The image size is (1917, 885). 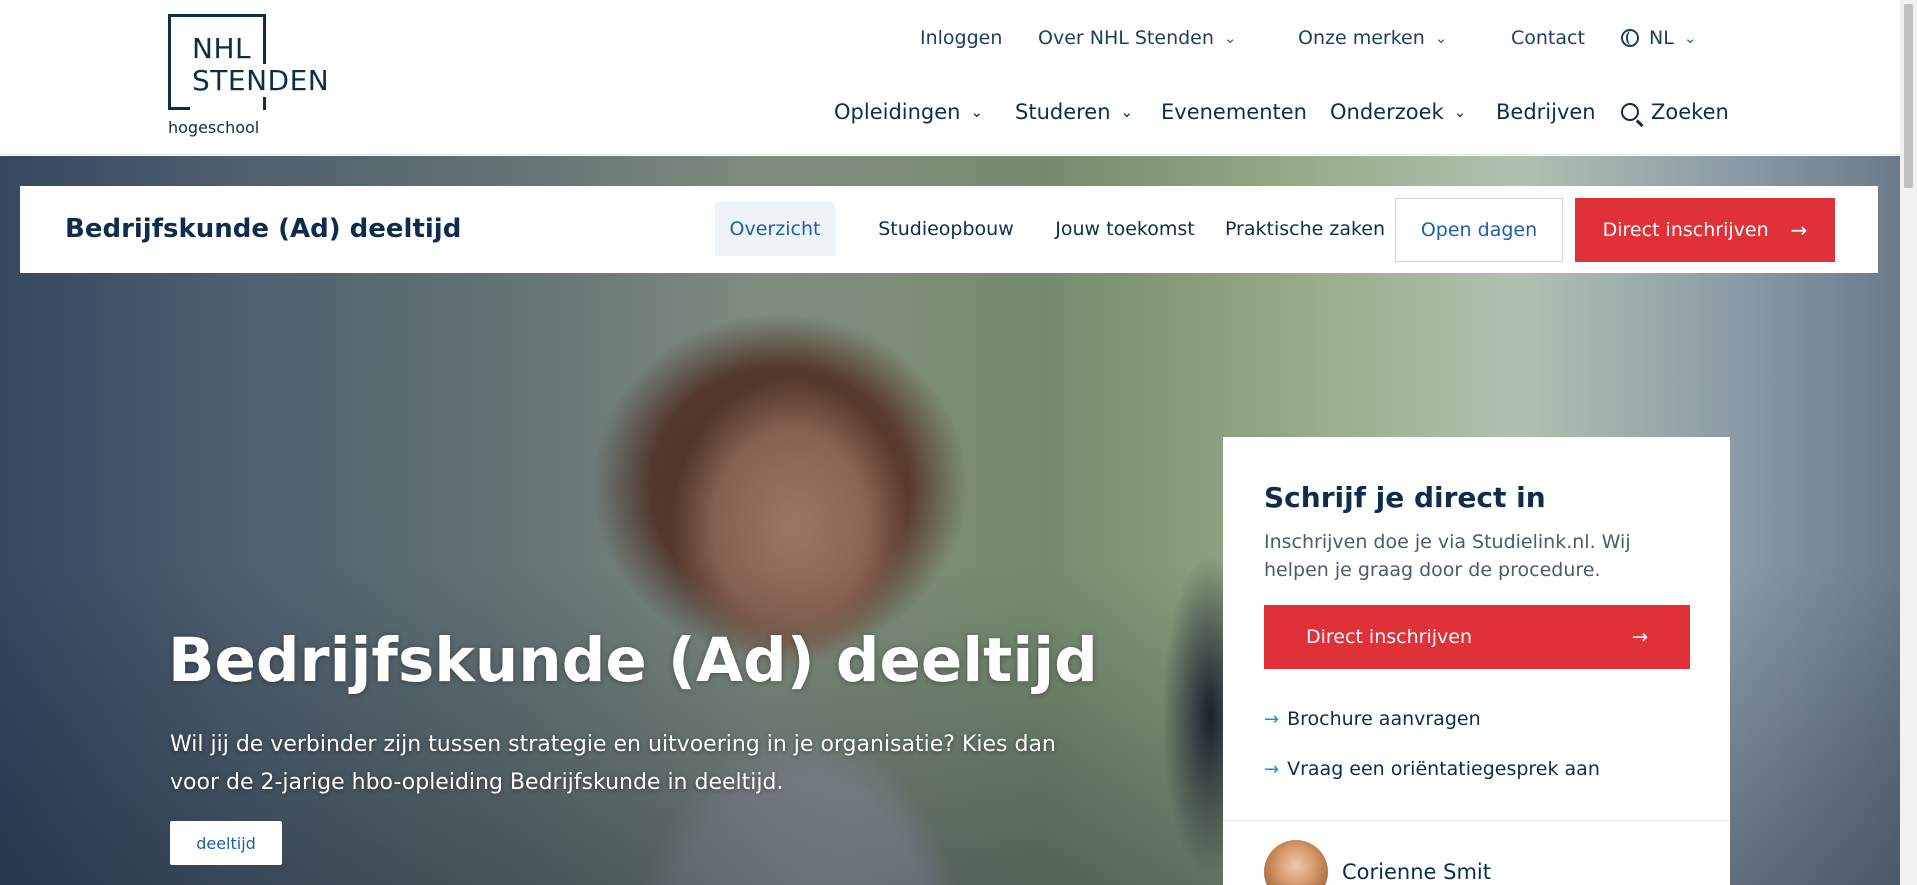 What do you see at coordinates (1661, 38) in the screenshot?
I see `language-label: NL` at bounding box center [1661, 38].